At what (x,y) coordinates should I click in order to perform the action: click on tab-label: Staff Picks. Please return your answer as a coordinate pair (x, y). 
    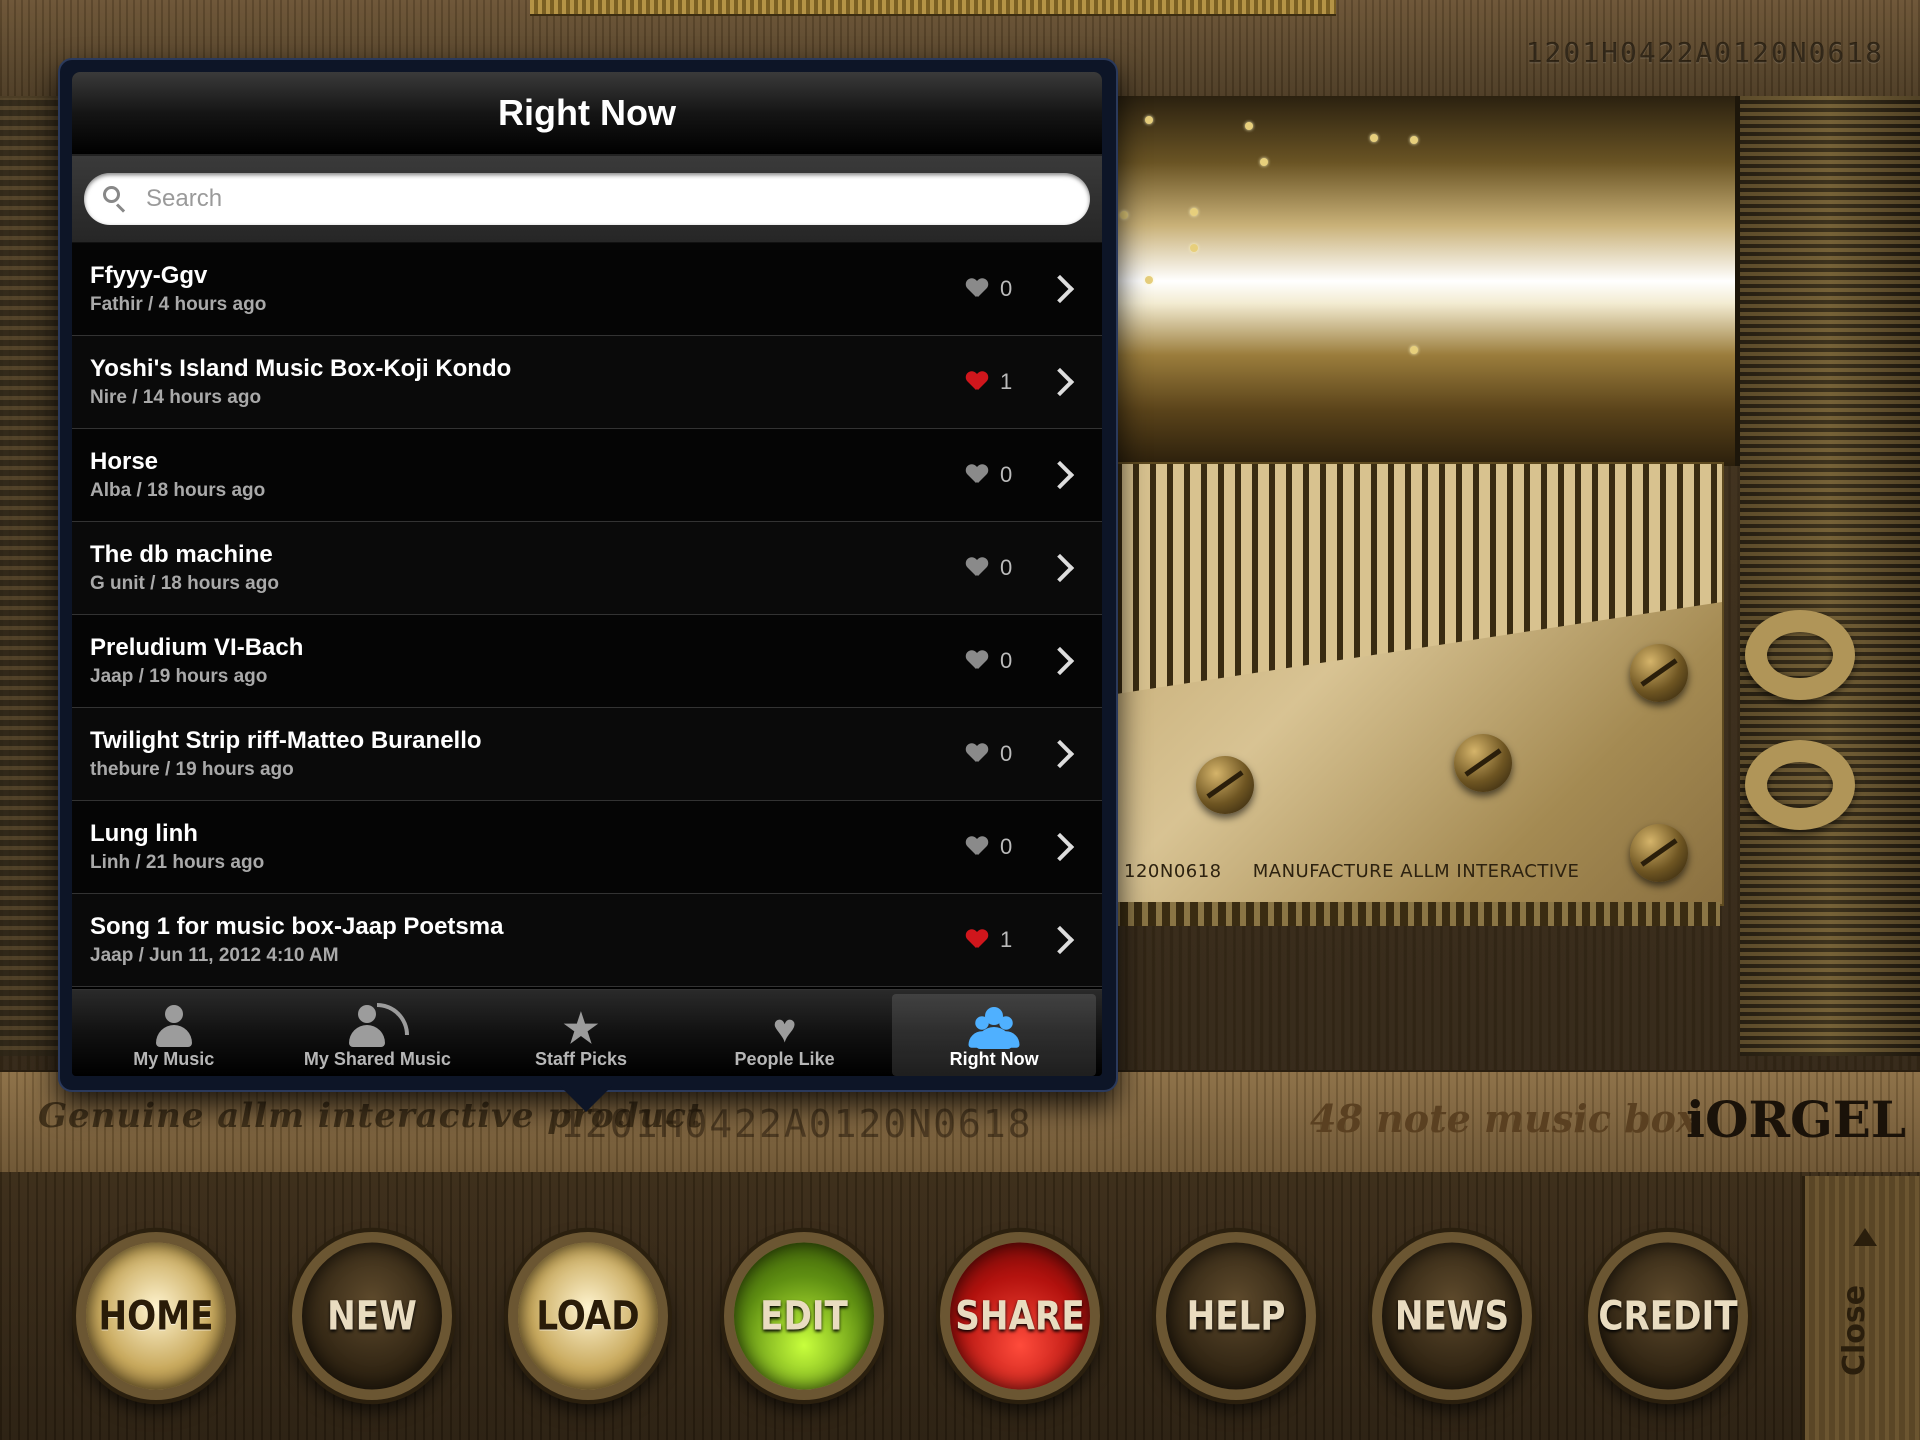
    Looking at the image, I should click on (580, 1059).